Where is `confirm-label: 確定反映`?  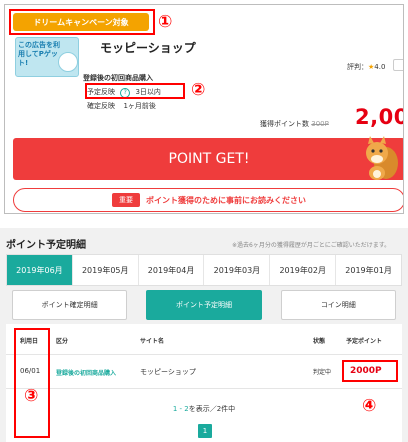 confirm-label: 確定反映 is located at coordinates (101, 106).